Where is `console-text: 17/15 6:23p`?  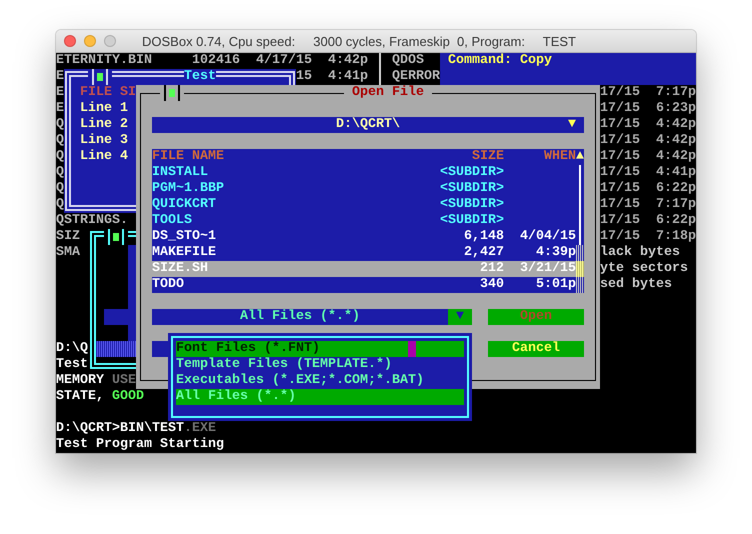
console-text: 17/15 6:23p is located at coordinates (648, 109).